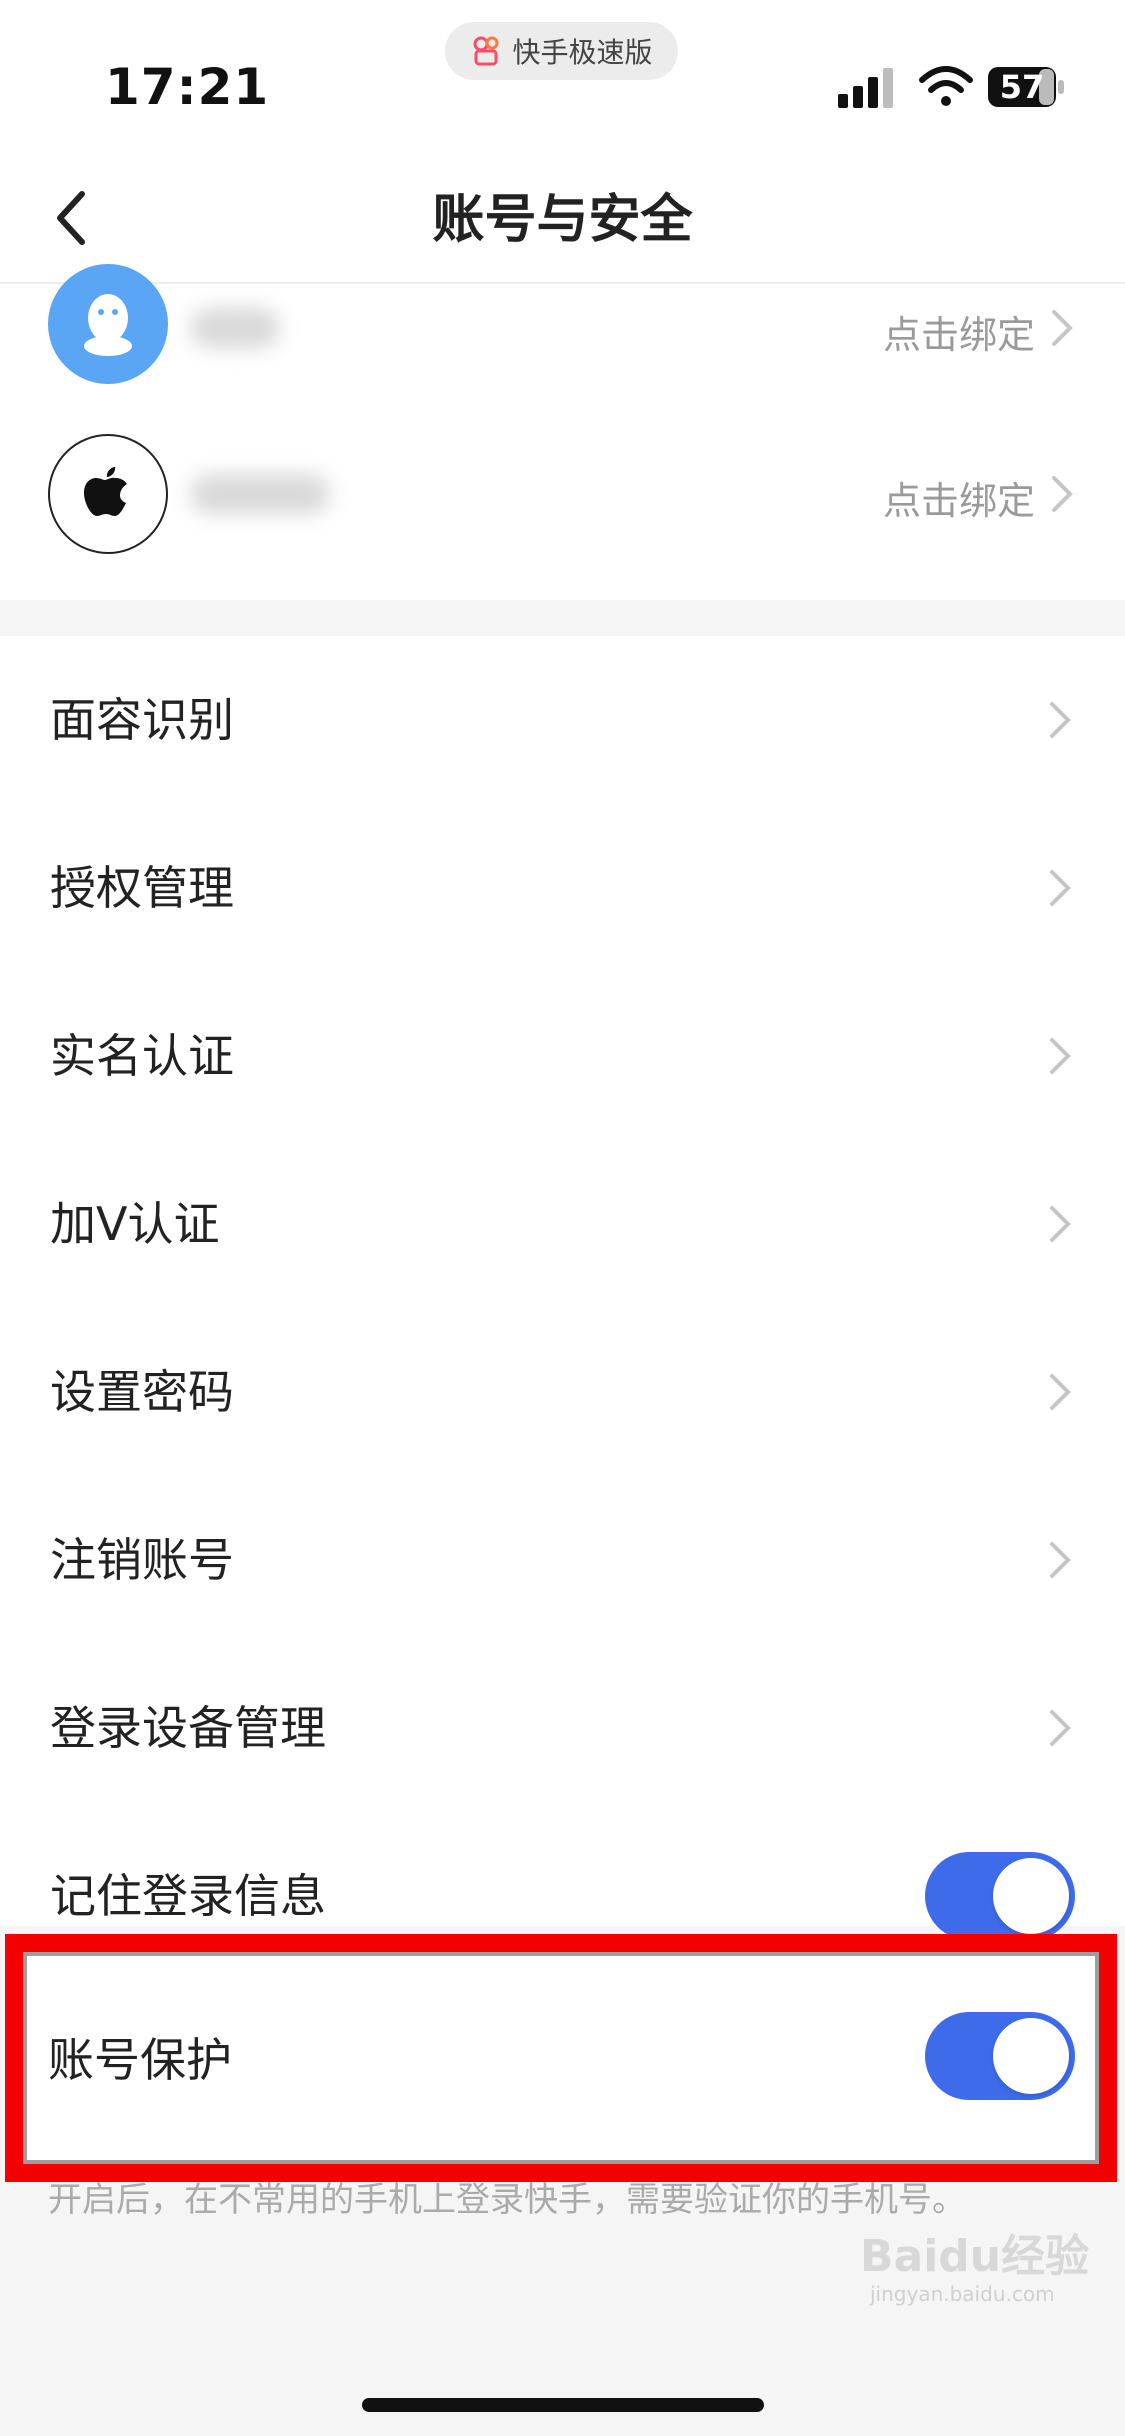 Image resolution: width=1125 pixels, height=2436 pixels. I want to click on remember-login-toggle, so click(1000, 1896).